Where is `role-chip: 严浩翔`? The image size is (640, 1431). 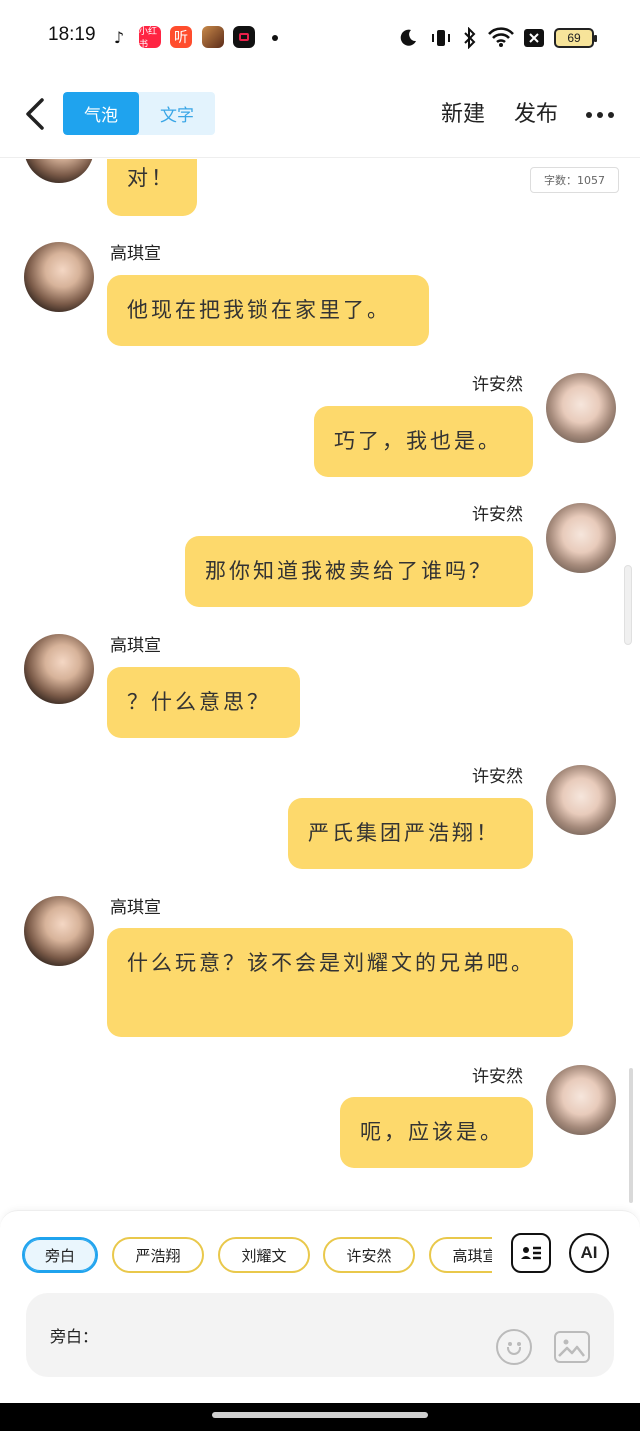
role-chip: 严浩翔 is located at coordinates (158, 1255).